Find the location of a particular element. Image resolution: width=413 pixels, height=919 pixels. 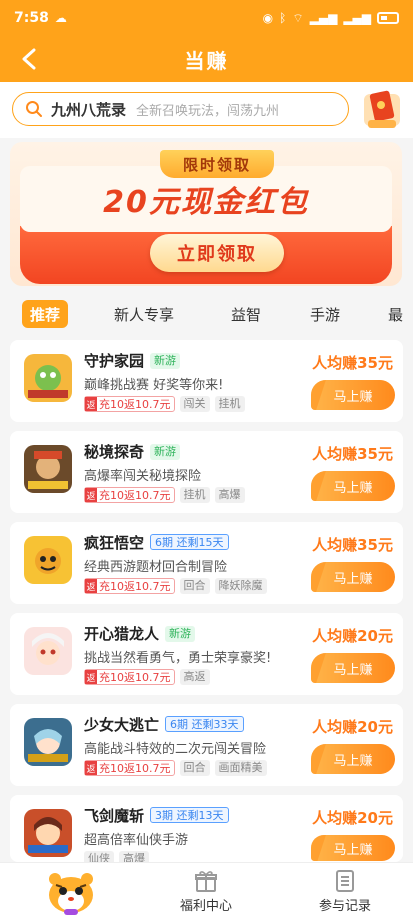

tiger-mascot-icon is located at coordinates (71, 894).